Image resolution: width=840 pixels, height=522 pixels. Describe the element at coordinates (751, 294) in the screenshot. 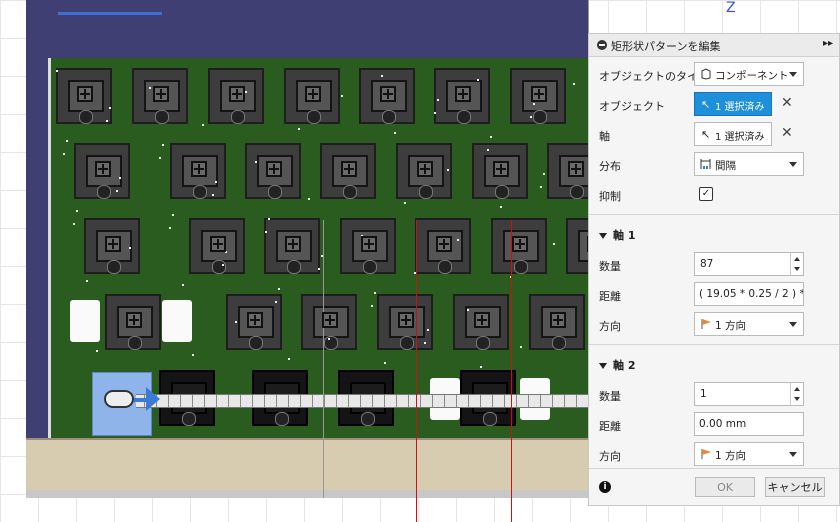

I see `axis1-distance-value: ( 19.05 * 0.25 / 2 ) * 1` at that location.